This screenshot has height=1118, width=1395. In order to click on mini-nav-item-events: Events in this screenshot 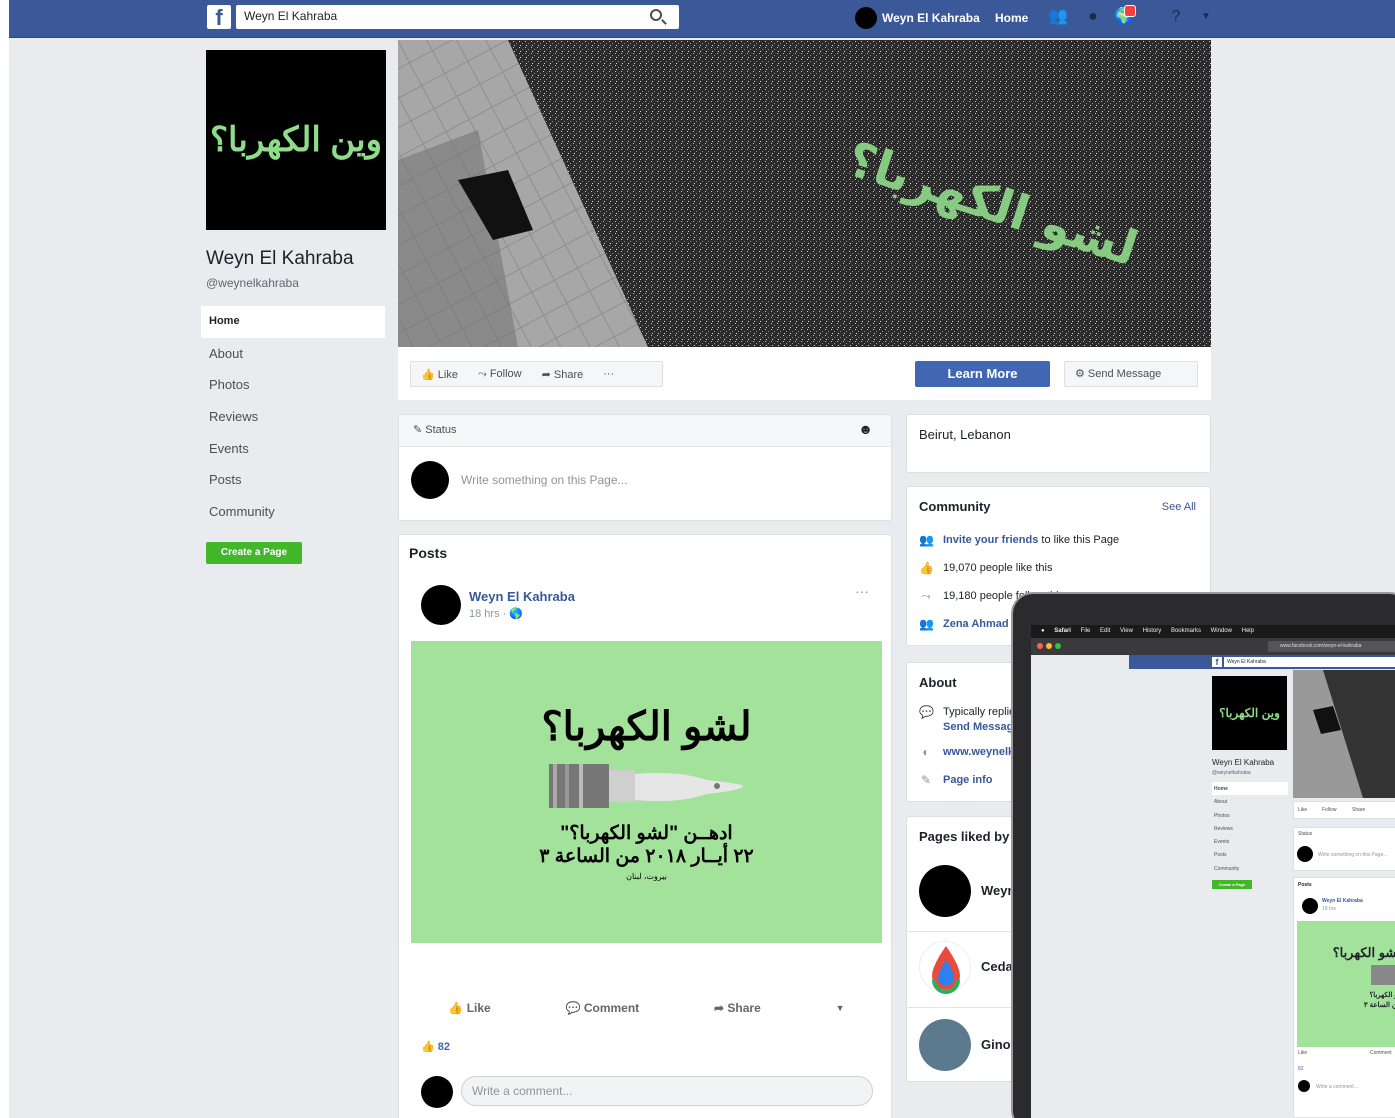, I will do `click(1250, 841)`.